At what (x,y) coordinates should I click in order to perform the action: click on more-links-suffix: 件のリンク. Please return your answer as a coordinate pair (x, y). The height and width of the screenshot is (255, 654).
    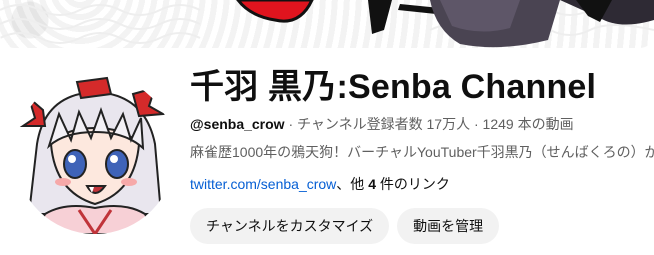
    Looking at the image, I should click on (412, 184).